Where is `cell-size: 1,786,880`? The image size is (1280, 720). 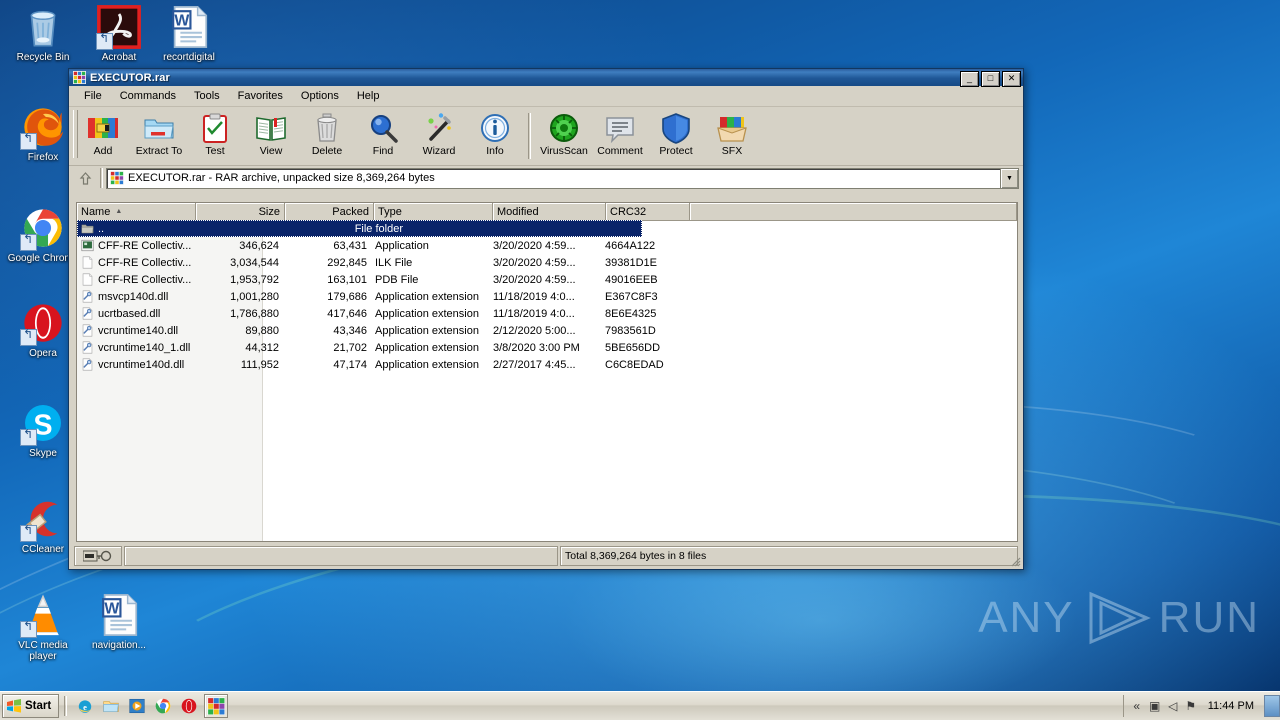 cell-size: 1,786,880 is located at coordinates (239, 314).